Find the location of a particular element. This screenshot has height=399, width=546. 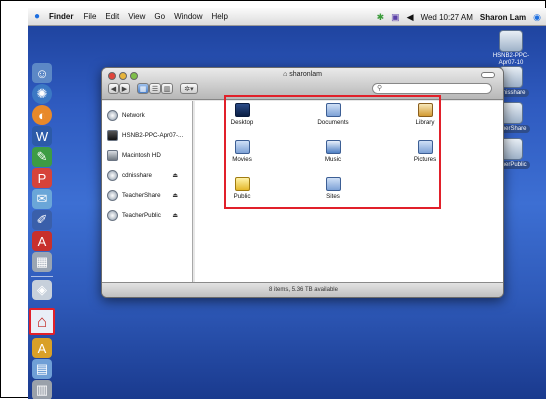

finder-dock-icon: ☺ is located at coordinates (42, 73).